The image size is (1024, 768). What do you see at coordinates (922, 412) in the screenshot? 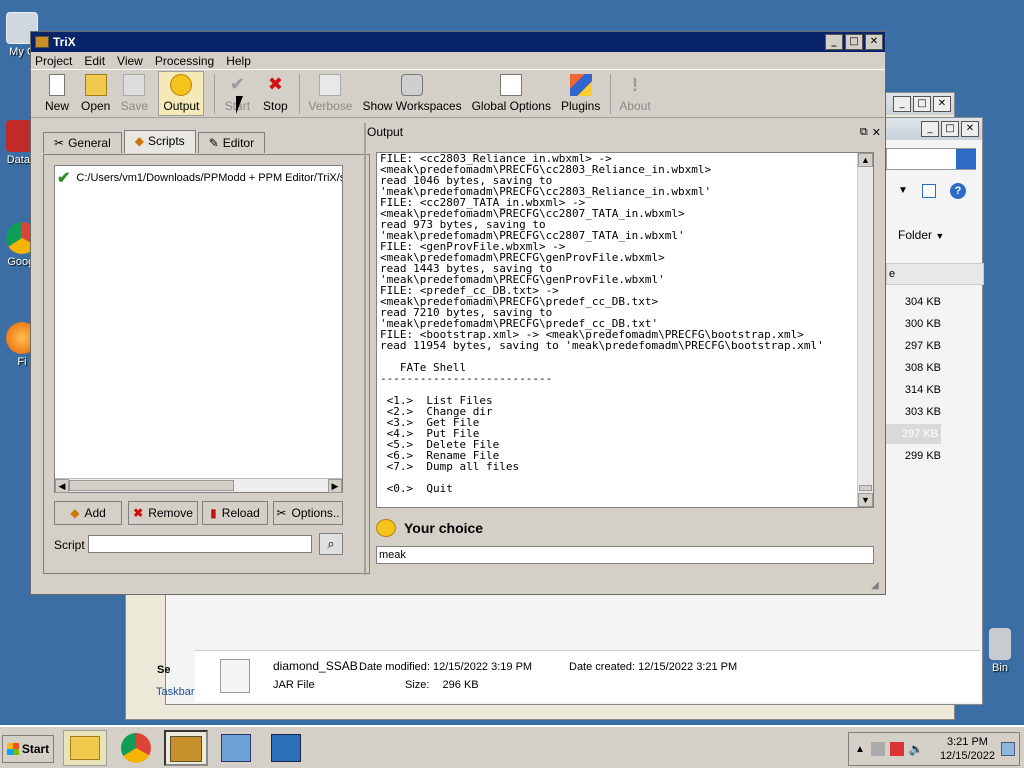
I see `file-size: 303 KB` at bounding box center [922, 412].